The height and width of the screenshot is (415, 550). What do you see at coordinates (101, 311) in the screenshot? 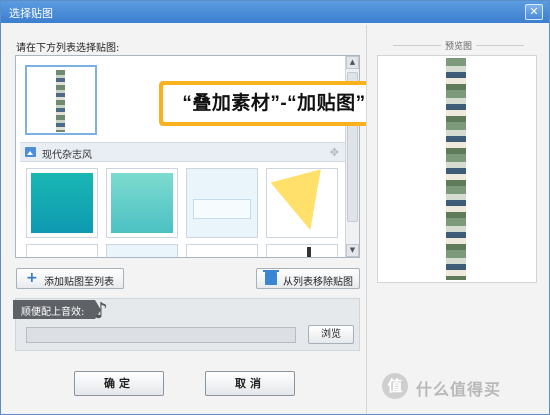
I see `music-note-icon: ♪` at bounding box center [101, 311].